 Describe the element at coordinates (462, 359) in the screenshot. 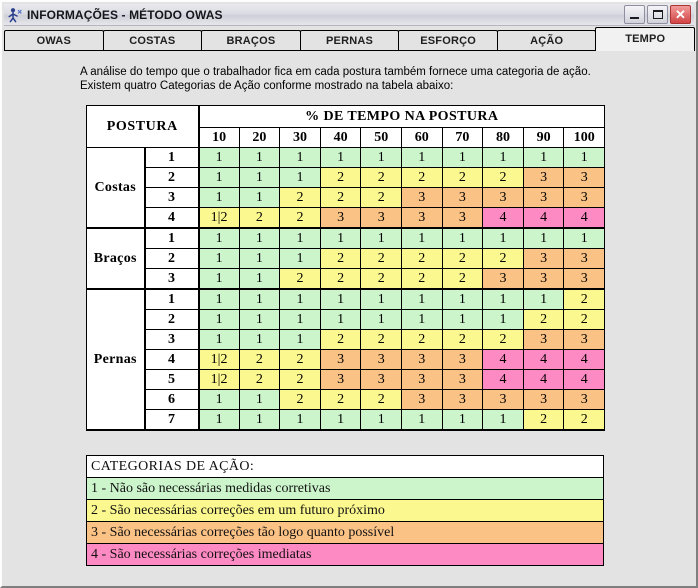

I see `cell-pernas-4-70: 3` at that location.